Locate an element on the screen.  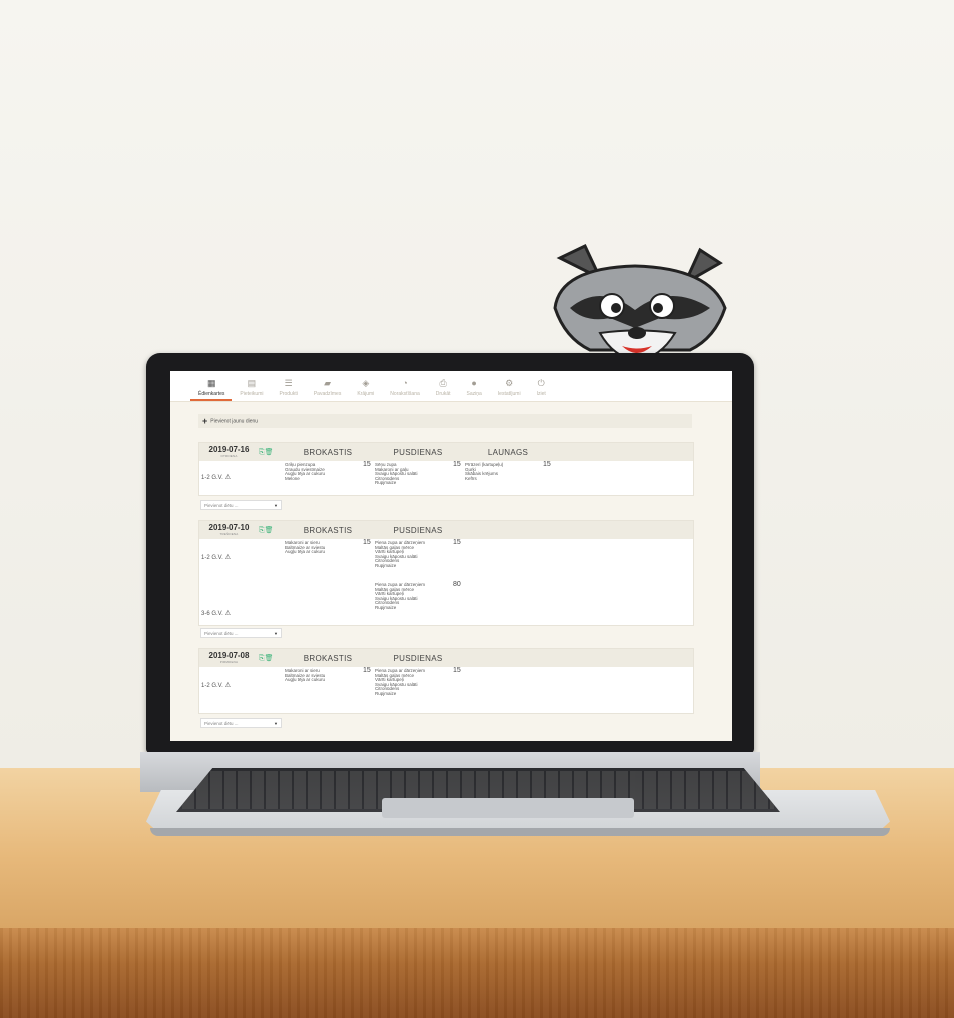
tab-label: Drukāt is located at coordinates (443, 394).